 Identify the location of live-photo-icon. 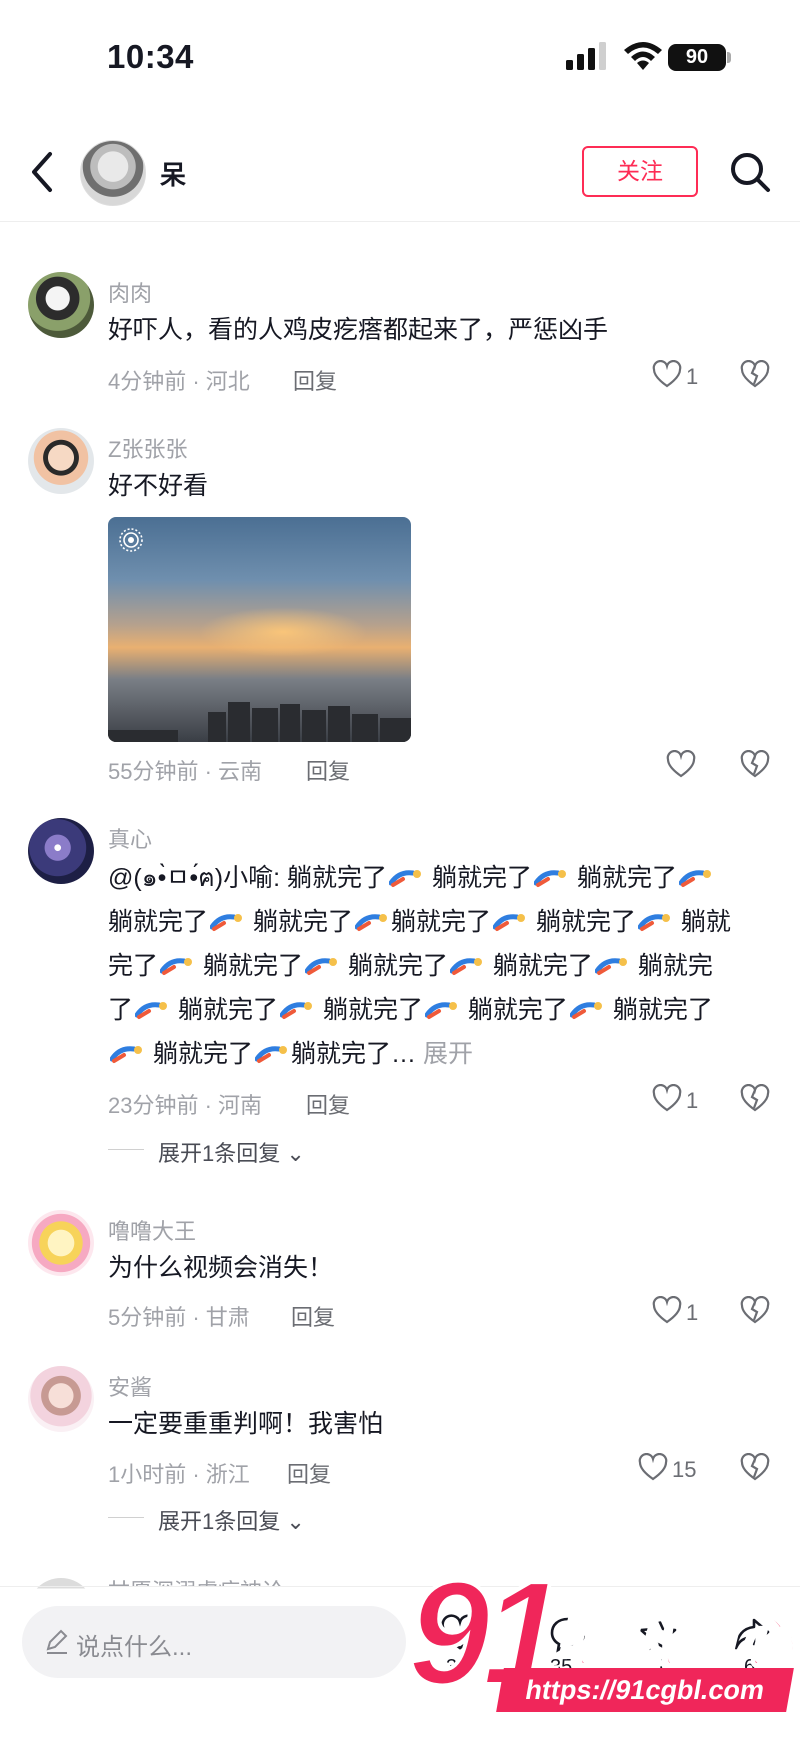
(131, 540).